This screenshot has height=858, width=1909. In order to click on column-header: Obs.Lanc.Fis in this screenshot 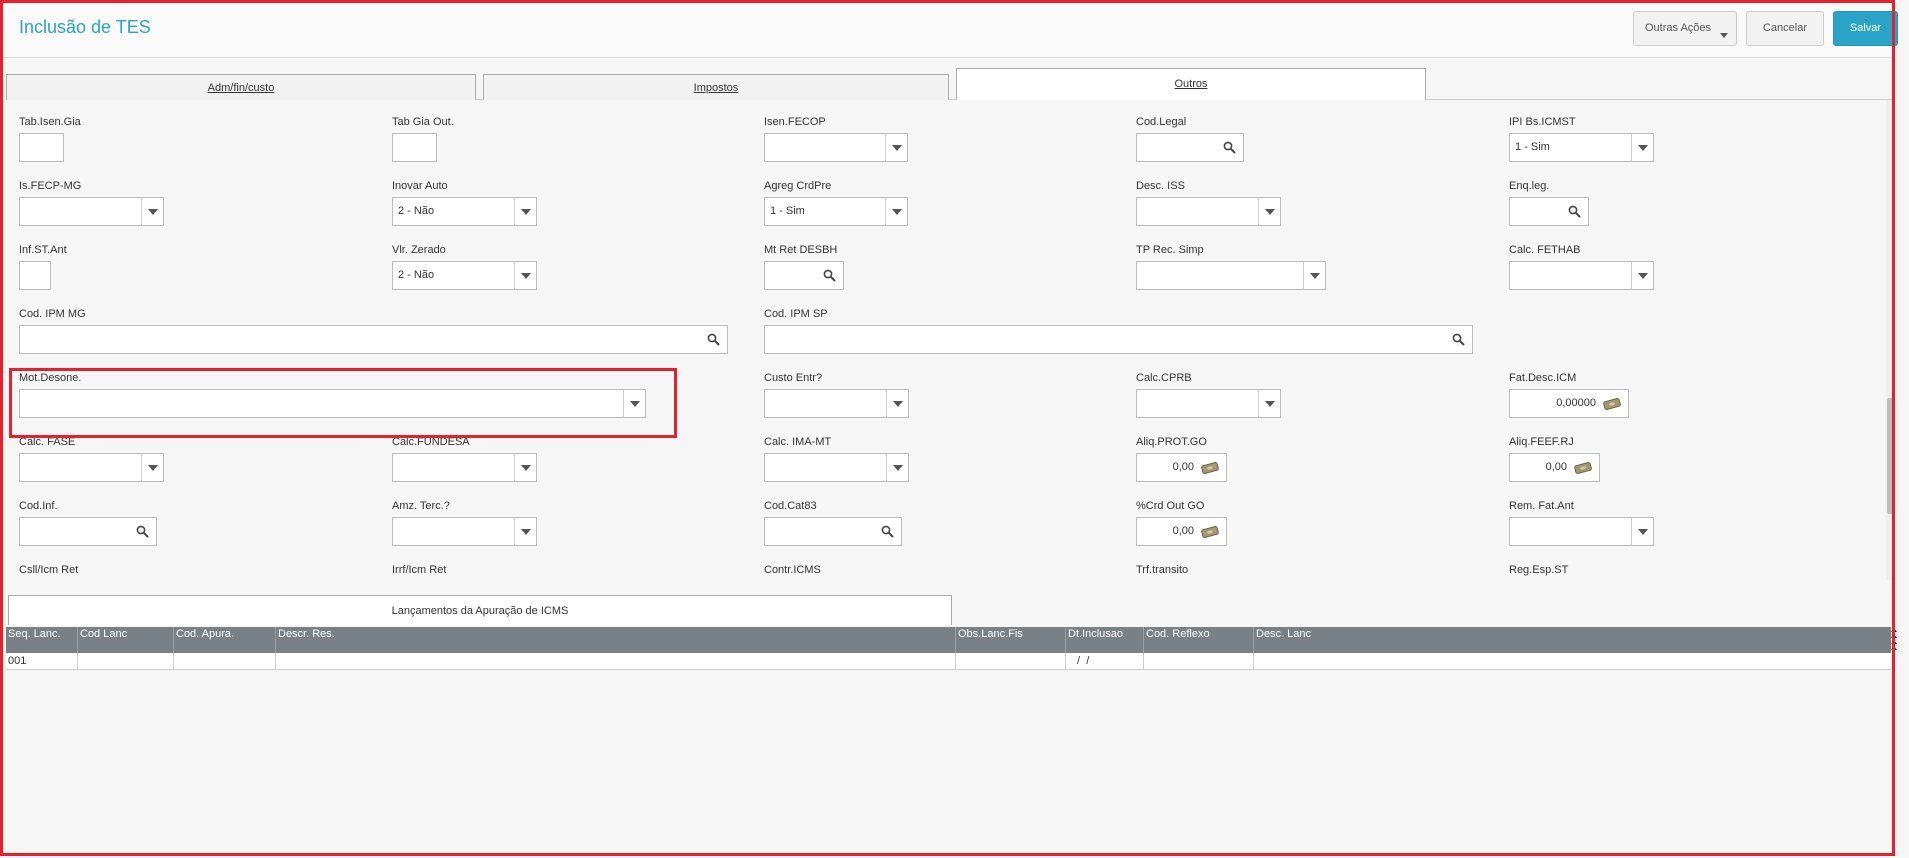, I will do `click(1011, 640)`.